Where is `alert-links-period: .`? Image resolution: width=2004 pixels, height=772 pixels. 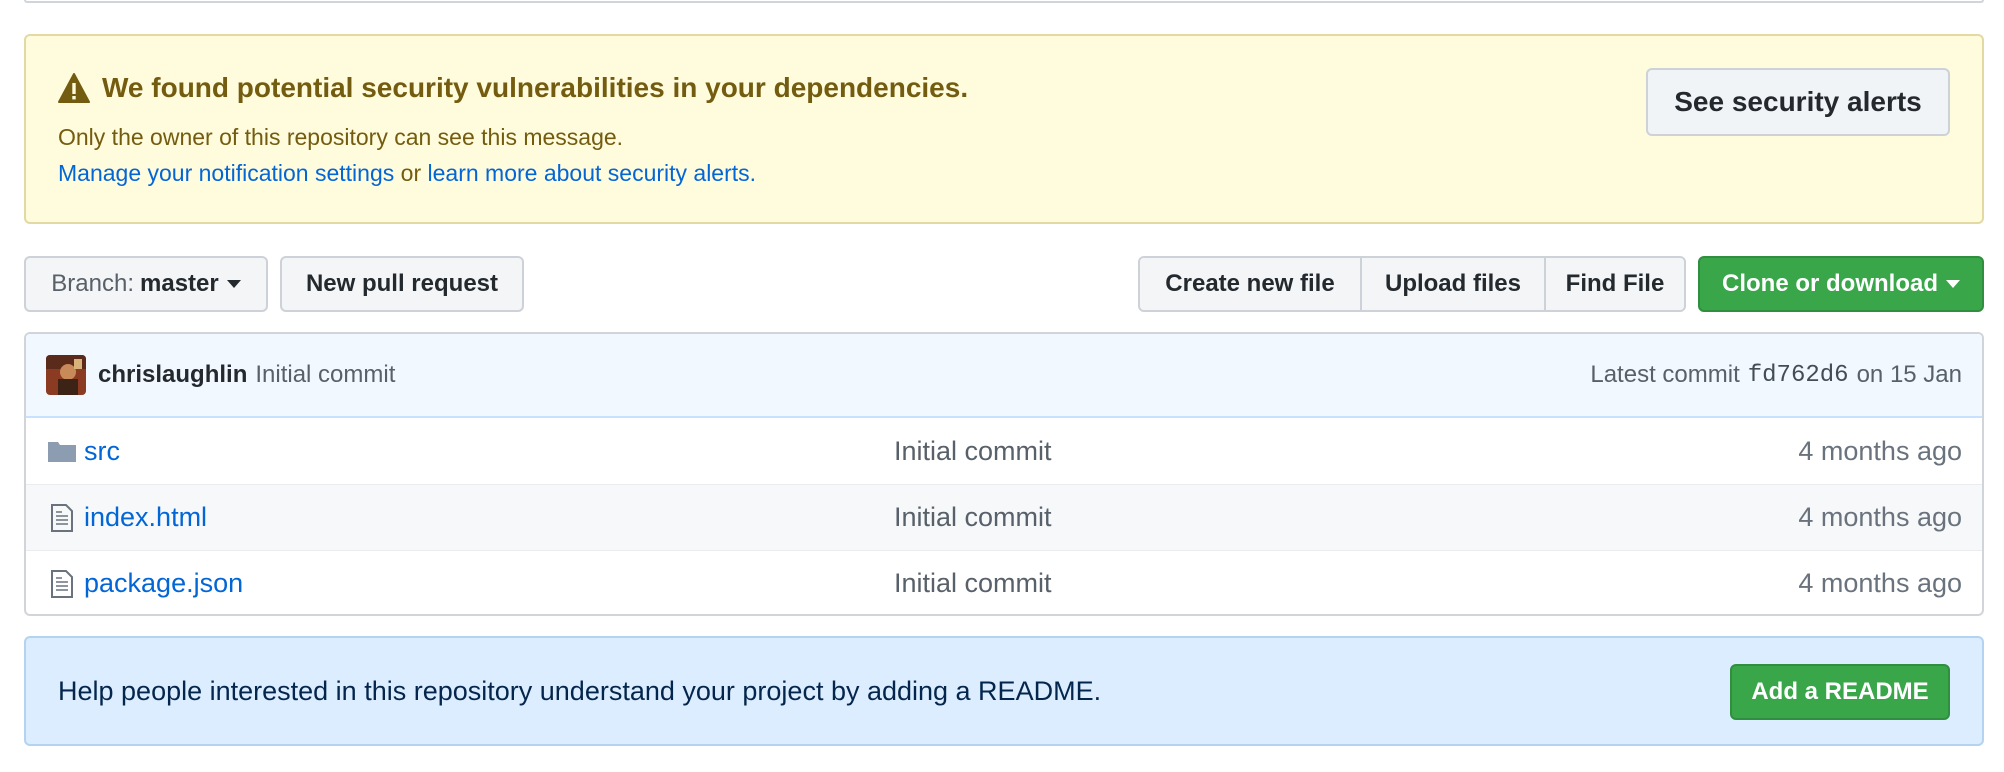 alert-links-period: . is located at coordinates (753, 173).